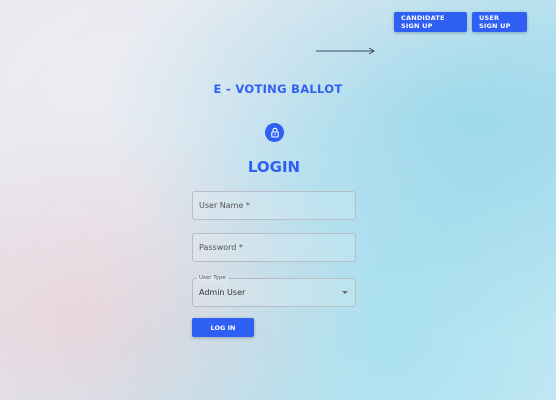  Describe the element at coordinates (222, 292) in the screenshot. I see `user-type-value: Admin User` at that location.